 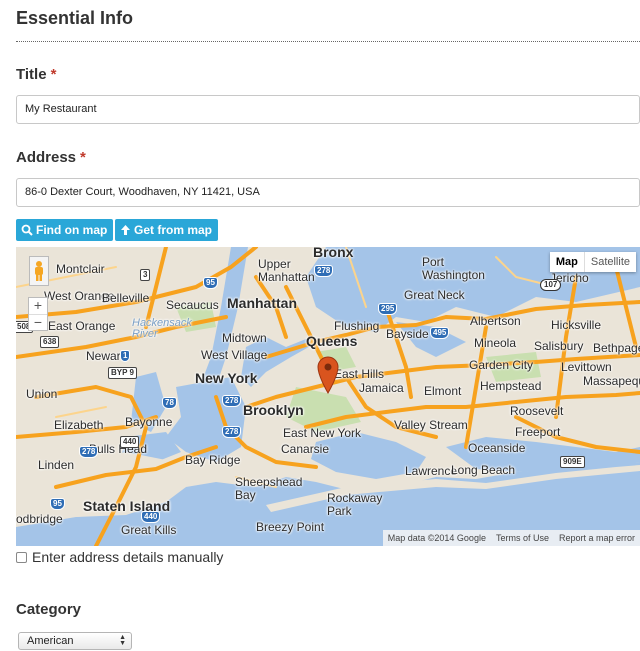 I want to click on map-place-label: West Village, so click(x=234, y=355).